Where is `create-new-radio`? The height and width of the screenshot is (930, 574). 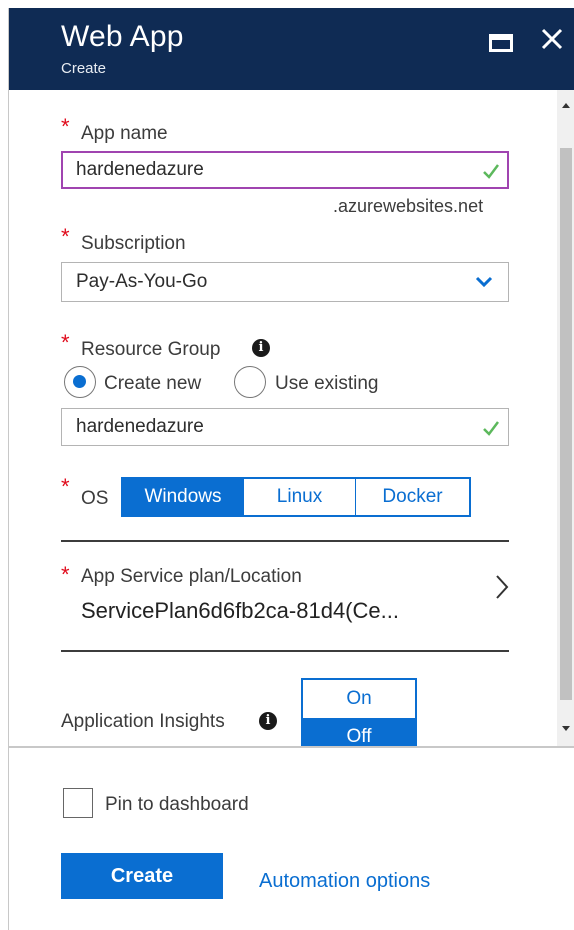 create-new-radio is located at coordinates (80, 382).